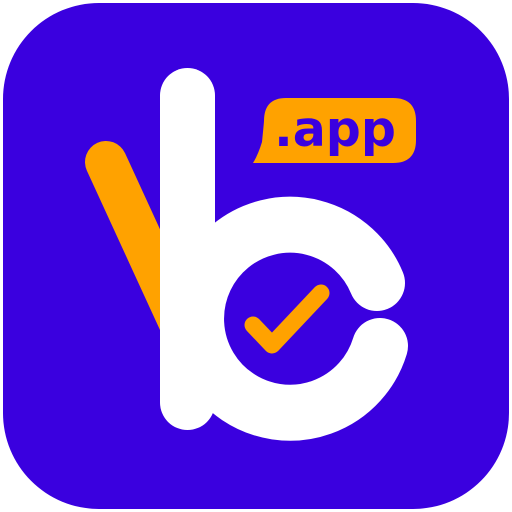  I want to click on app-badge-text: .app, so click(335, 129).